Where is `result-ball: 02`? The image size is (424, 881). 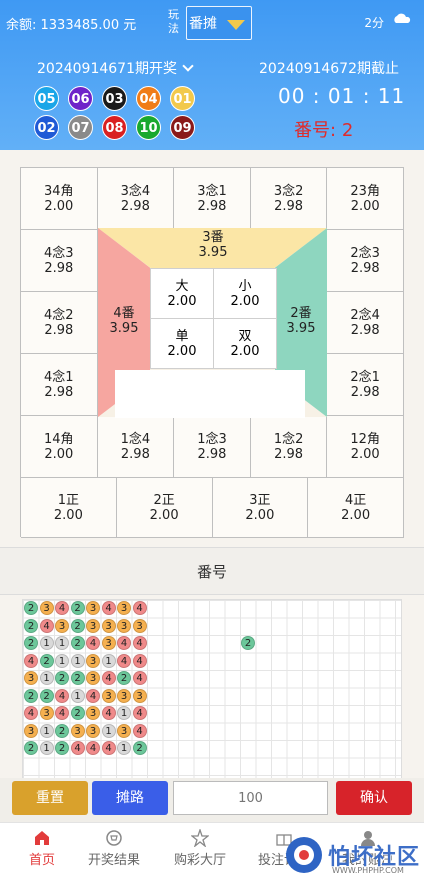
result-ball: 02 is located at coordinates (46, 127).